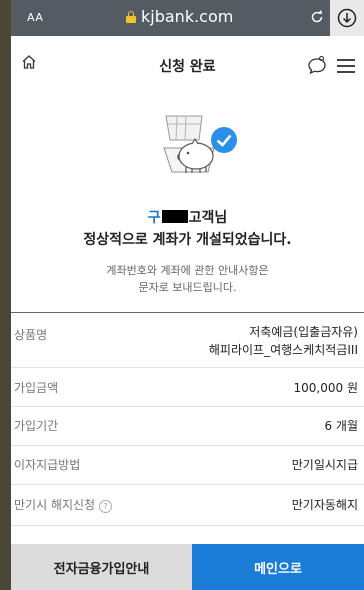  Describe the element at coordinates (187, 270) in the screenshot. I see `notice-line-1: 계좌번호와 계좌에 관한 안내사항은` at that location.